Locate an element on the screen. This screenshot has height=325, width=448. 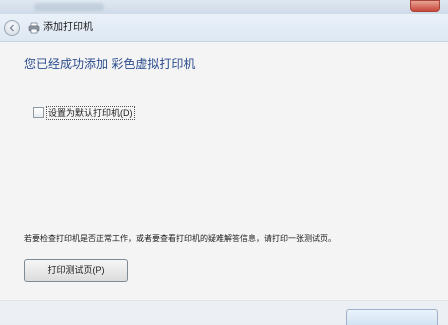
test-page-info-text: 若要检查打印机是否正常工作，或者要查看打印机的疑难解答信息，请打印一张测试页。 is located at coordinates (180, 238).